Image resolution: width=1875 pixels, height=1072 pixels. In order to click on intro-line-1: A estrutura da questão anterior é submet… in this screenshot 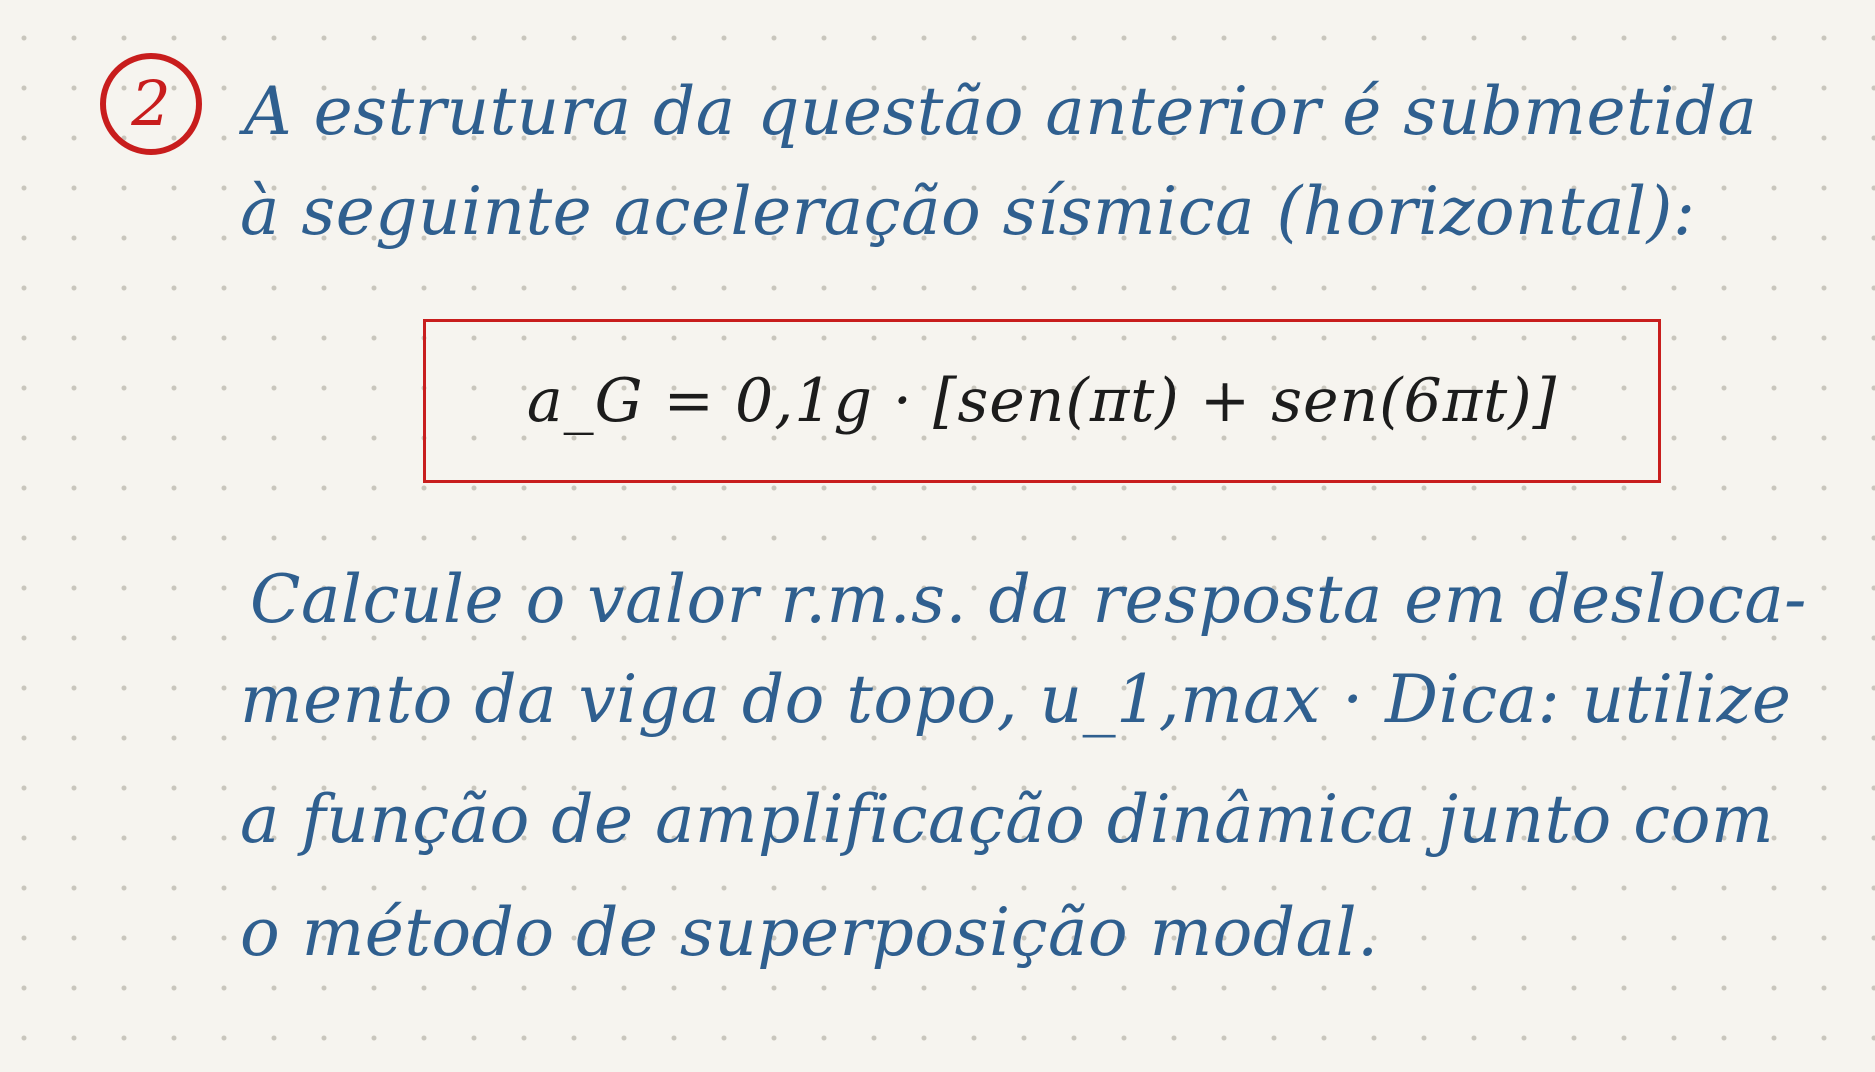, I will do `click(1001, 111)`.